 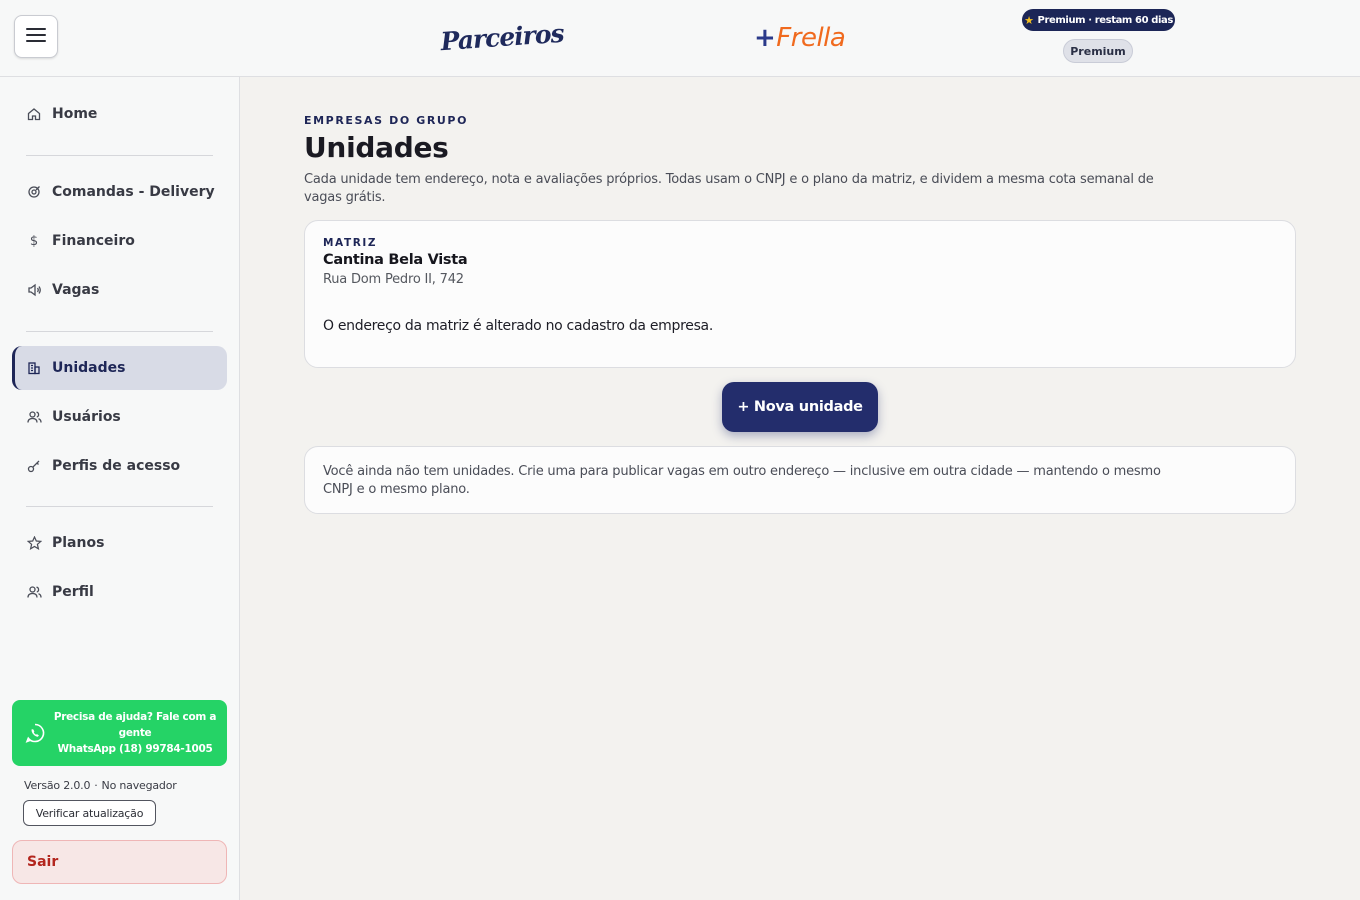 I want to click on parceiros-logo: Parceiros, so click(x=502, y=37).